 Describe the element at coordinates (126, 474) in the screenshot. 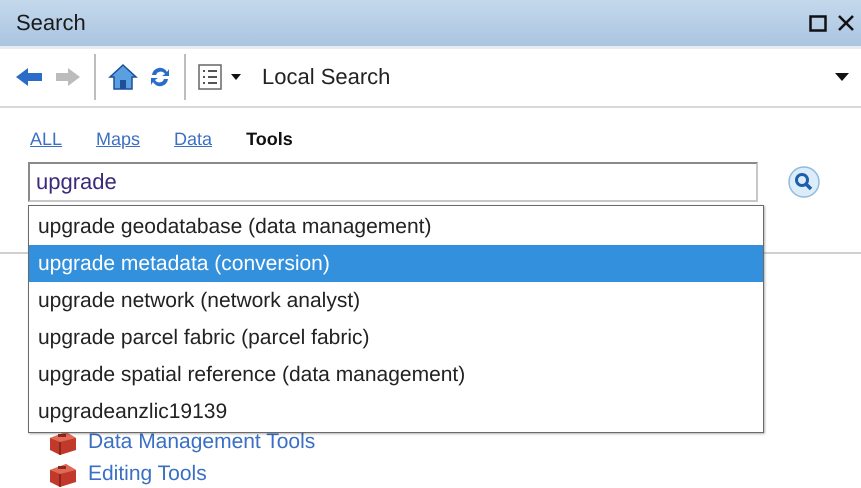

I see `toolbox-link: Editing Tools` at that location.